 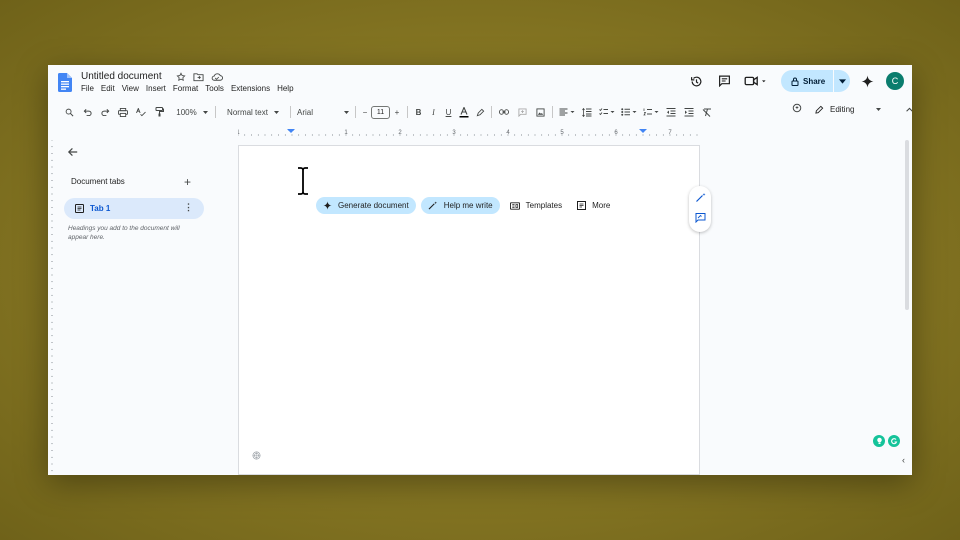 What do you see at coordinates (700, 199) in the screenshot?
I see `help-me-write-float-icon` at bounding box center [700, 199].